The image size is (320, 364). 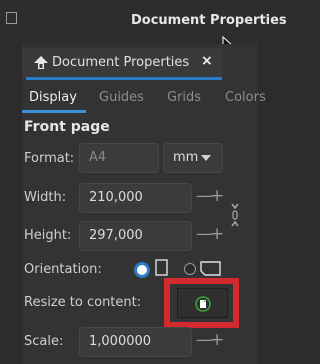 What do you see at coordinates (245, 97) in the screenshot?
I see `tab-colors: Colors` at bounding box center [245, 97].